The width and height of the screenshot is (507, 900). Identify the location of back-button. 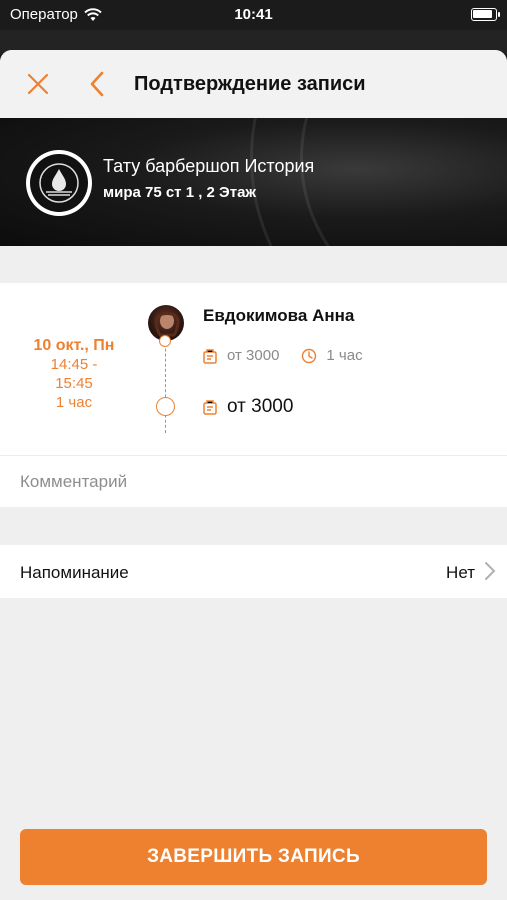
(98, 84).